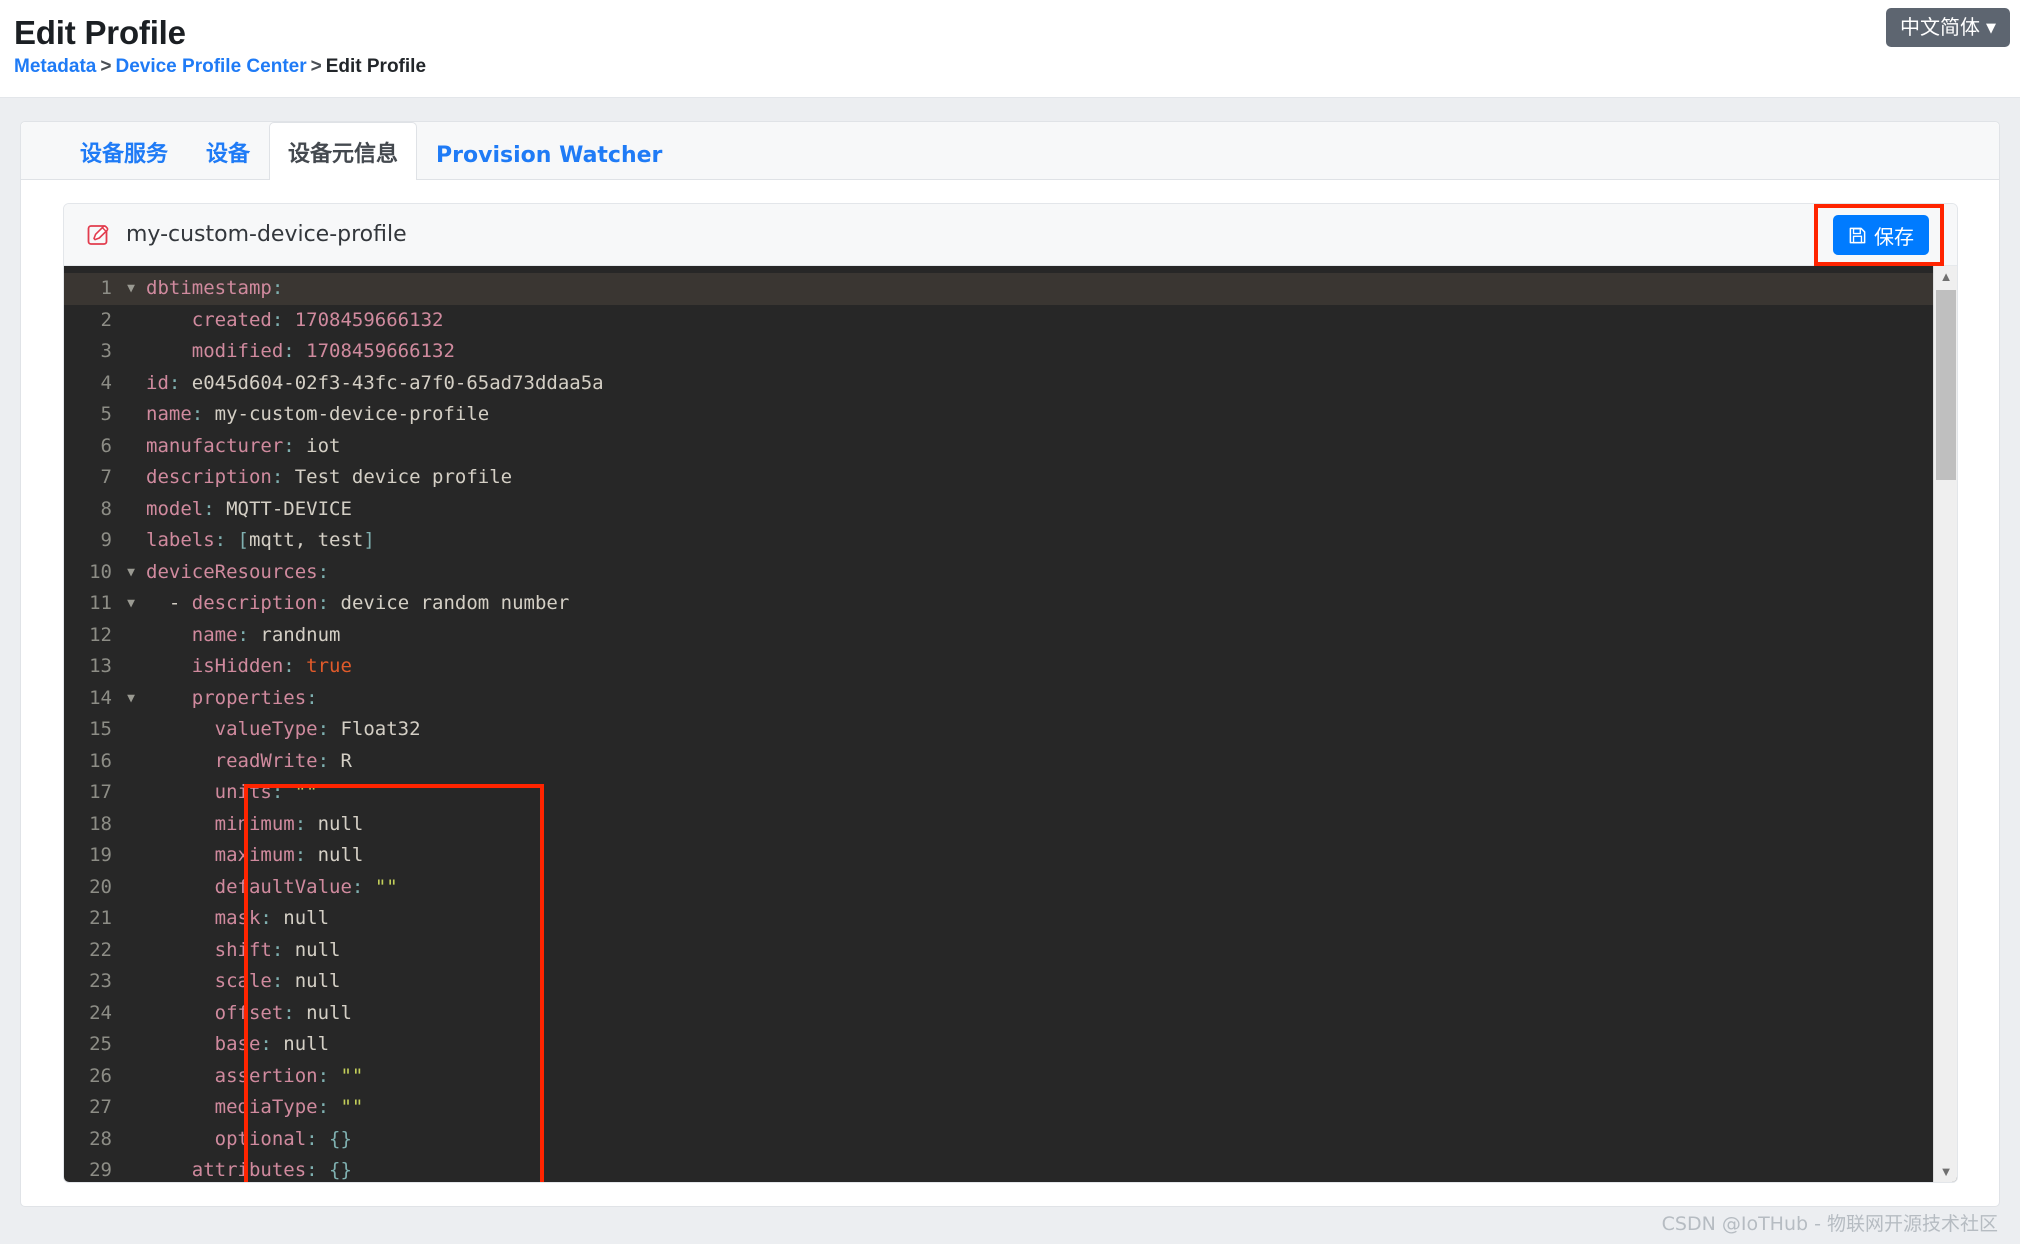 This screenshot has width=2020, height=1244. What do you see at coordinates (100, 792) in the screenshot?
I see `line-number: 17` at bounding box center [100, 792].